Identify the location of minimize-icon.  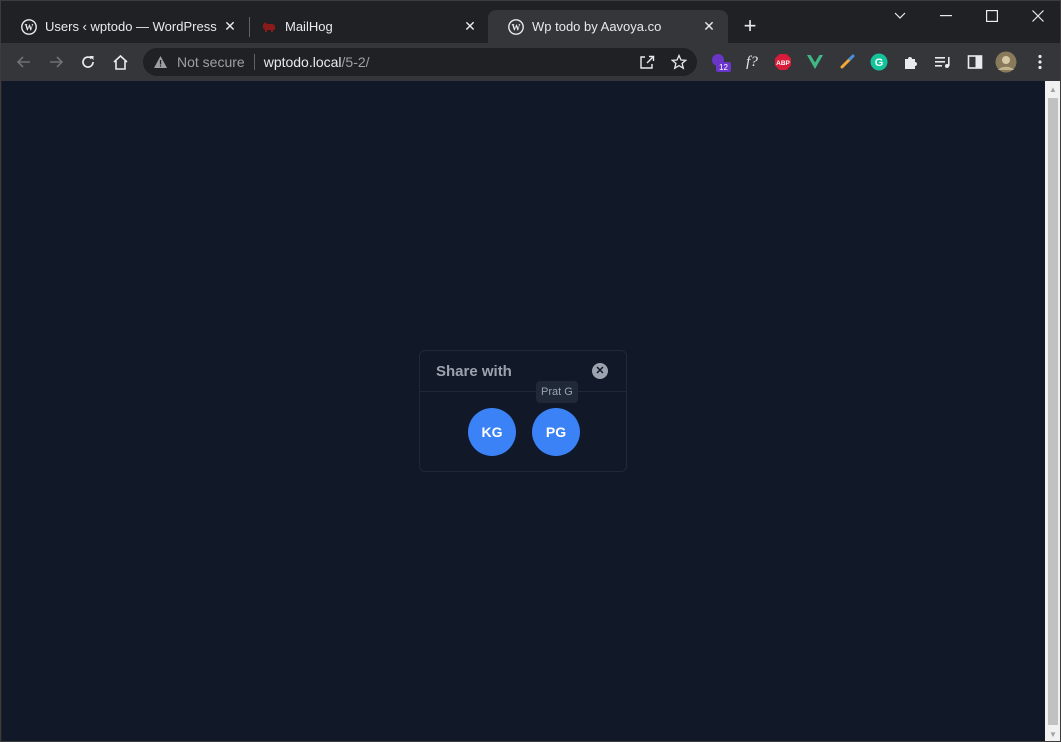
(946, 16).